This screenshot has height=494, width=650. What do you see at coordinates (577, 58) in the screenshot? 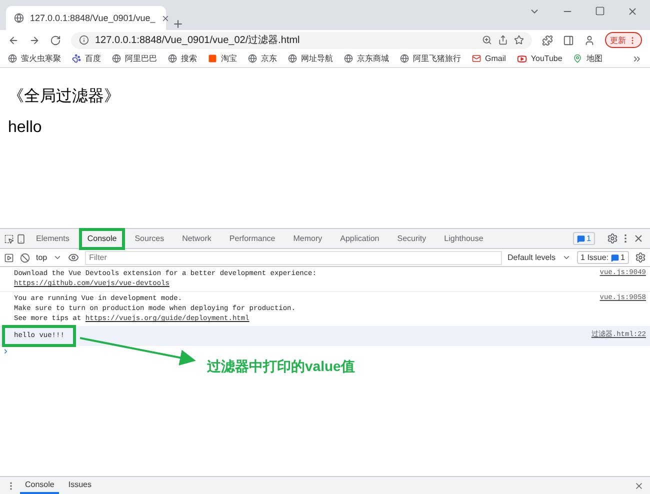
I see `map-pin-icon` at bounding box center [577, 58].